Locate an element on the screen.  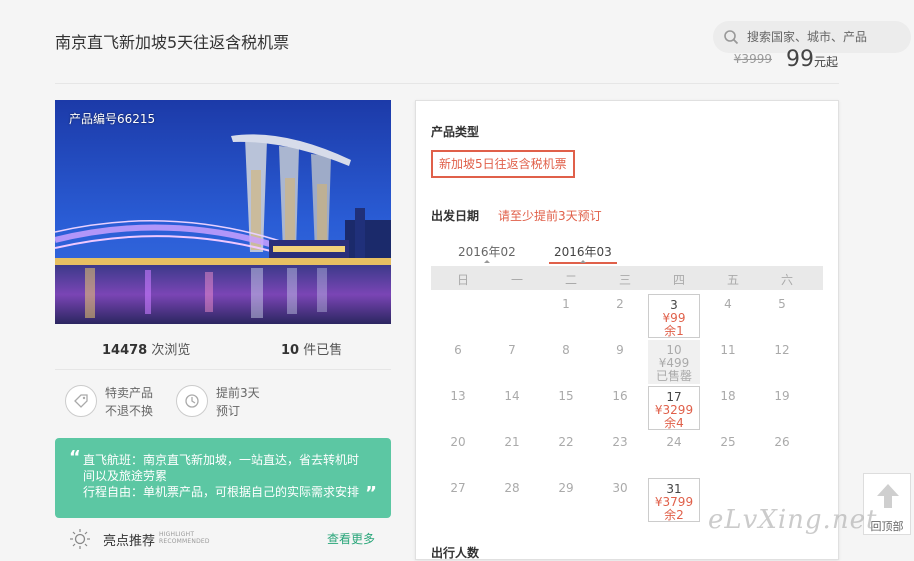
quote-line: 行程自由：单机票产品，可根据自己的实际需求安排 is located at coordinates (221, 492).